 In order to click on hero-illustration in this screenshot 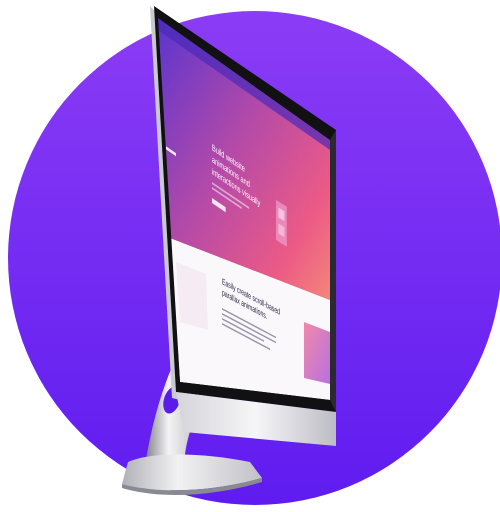, I will do `click(281, 223)`.